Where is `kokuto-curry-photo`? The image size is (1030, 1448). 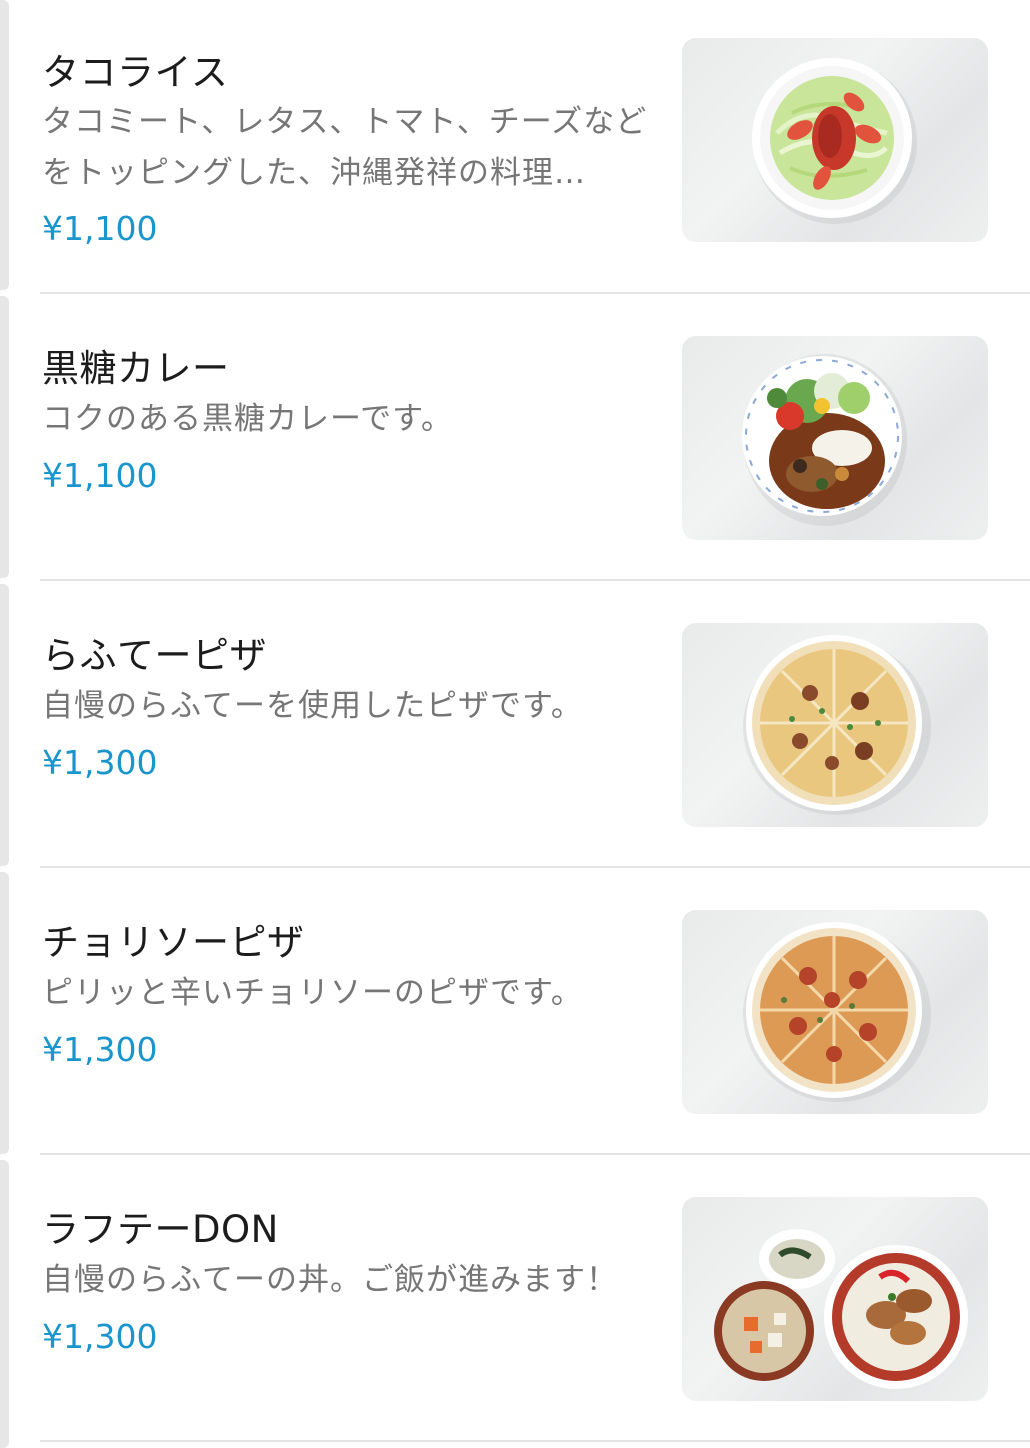 kokuto-curry-photo is located at coordinates (835, 438).